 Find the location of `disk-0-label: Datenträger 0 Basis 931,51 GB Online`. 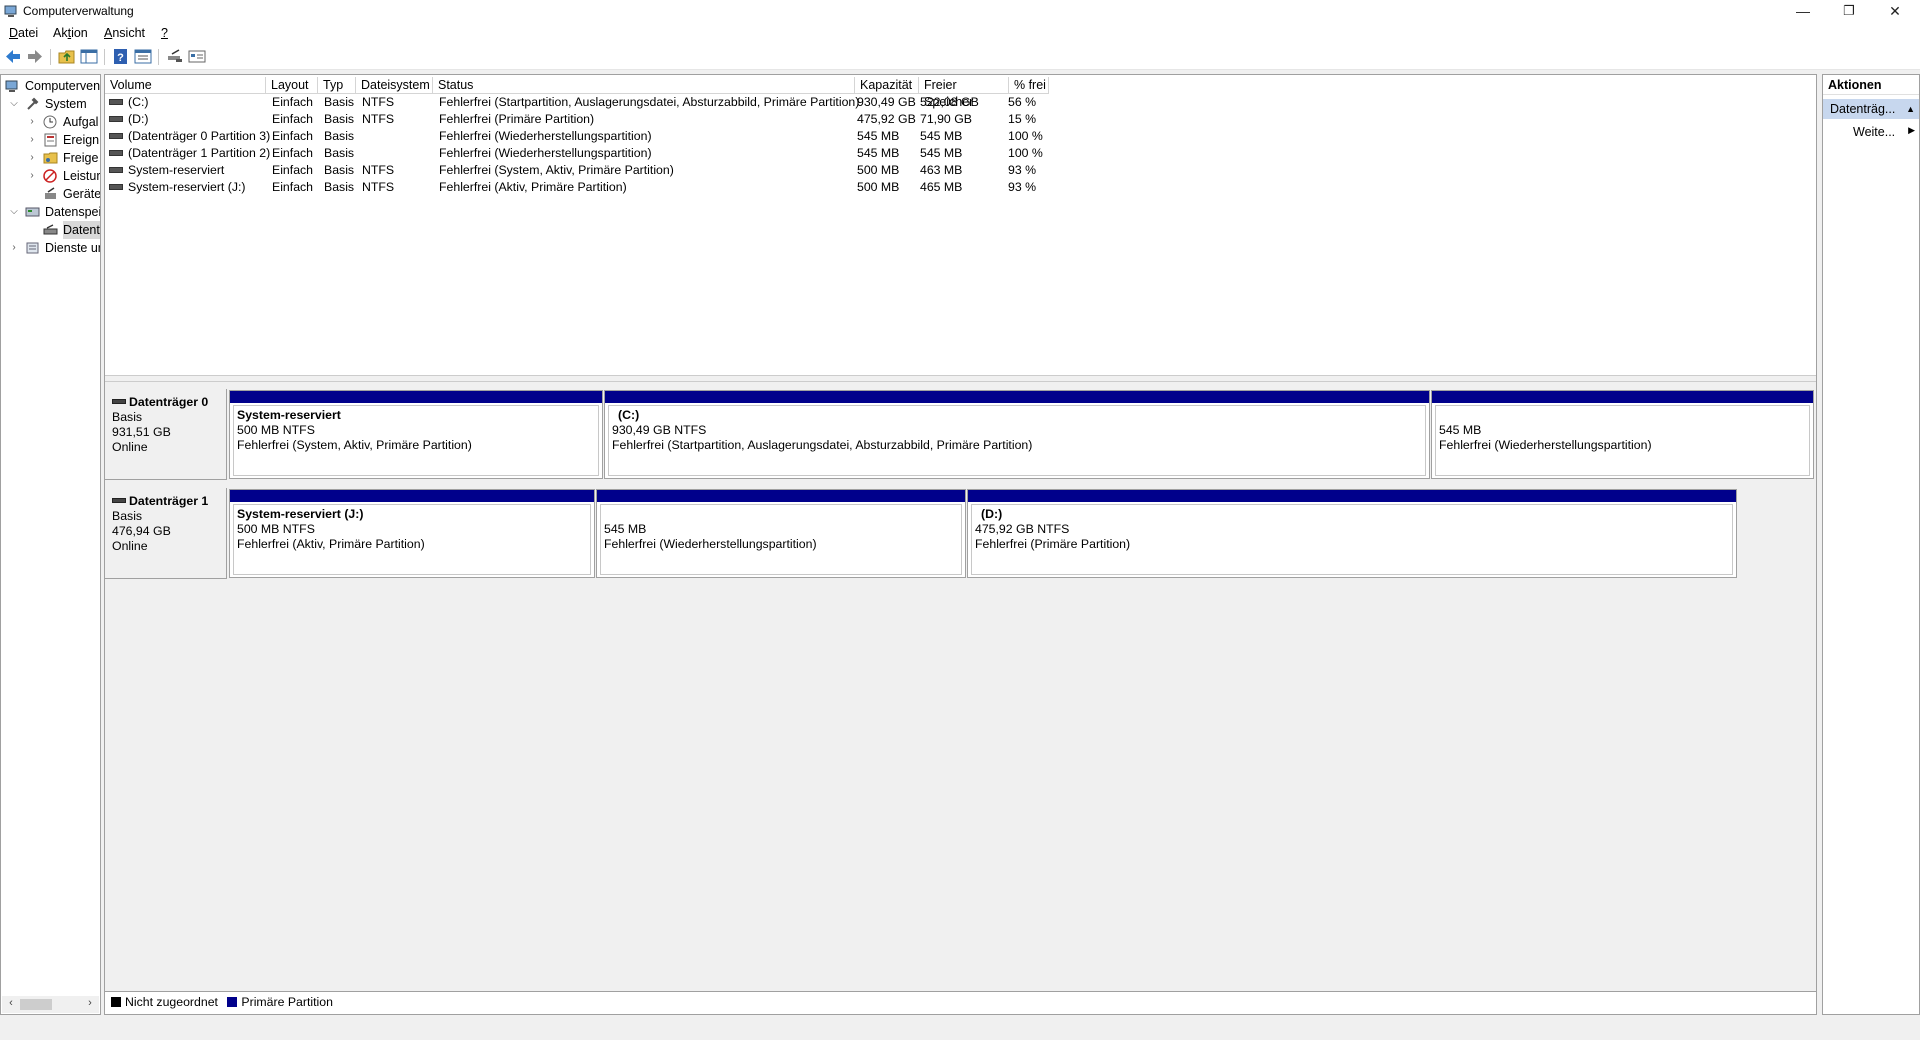

disk-0-label: Datenträger 0 Basis 931,51 GB Online is located at coordinates (166, 434).